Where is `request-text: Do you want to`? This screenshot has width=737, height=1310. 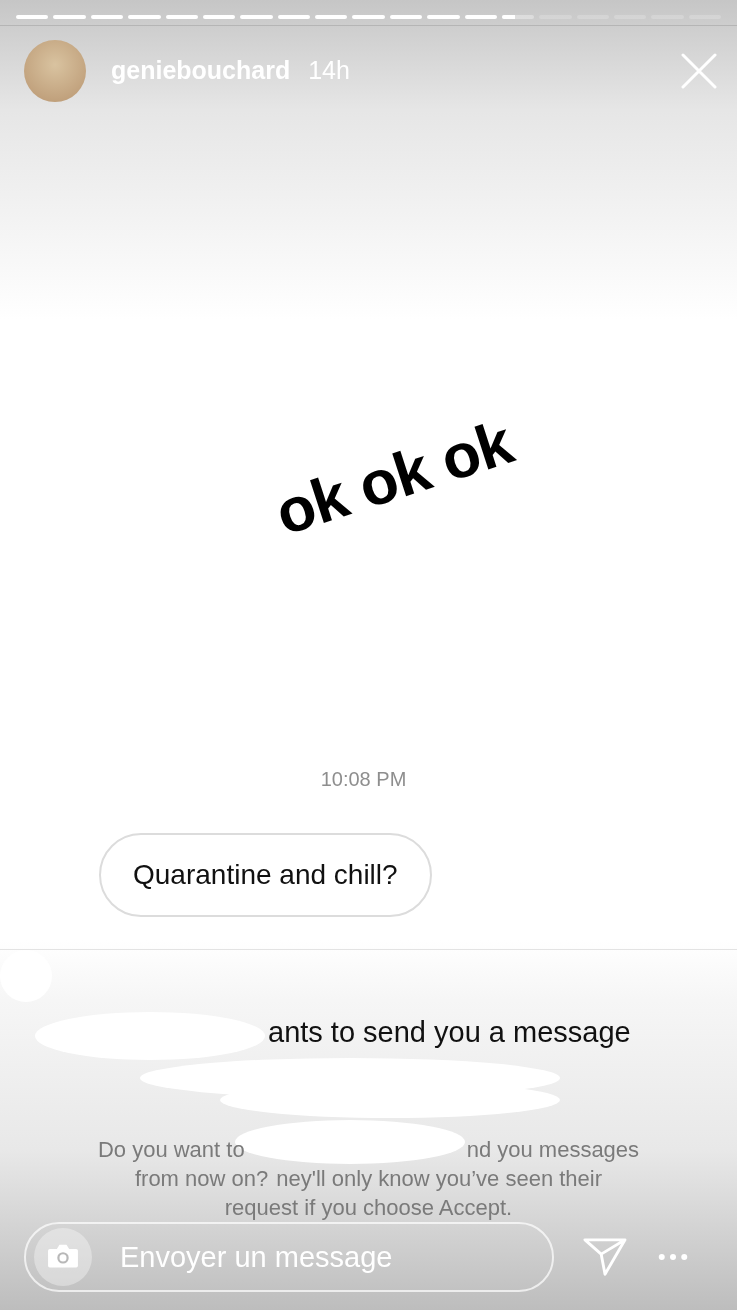
request-text: Do you want to is located at coordinates (171, 1149).